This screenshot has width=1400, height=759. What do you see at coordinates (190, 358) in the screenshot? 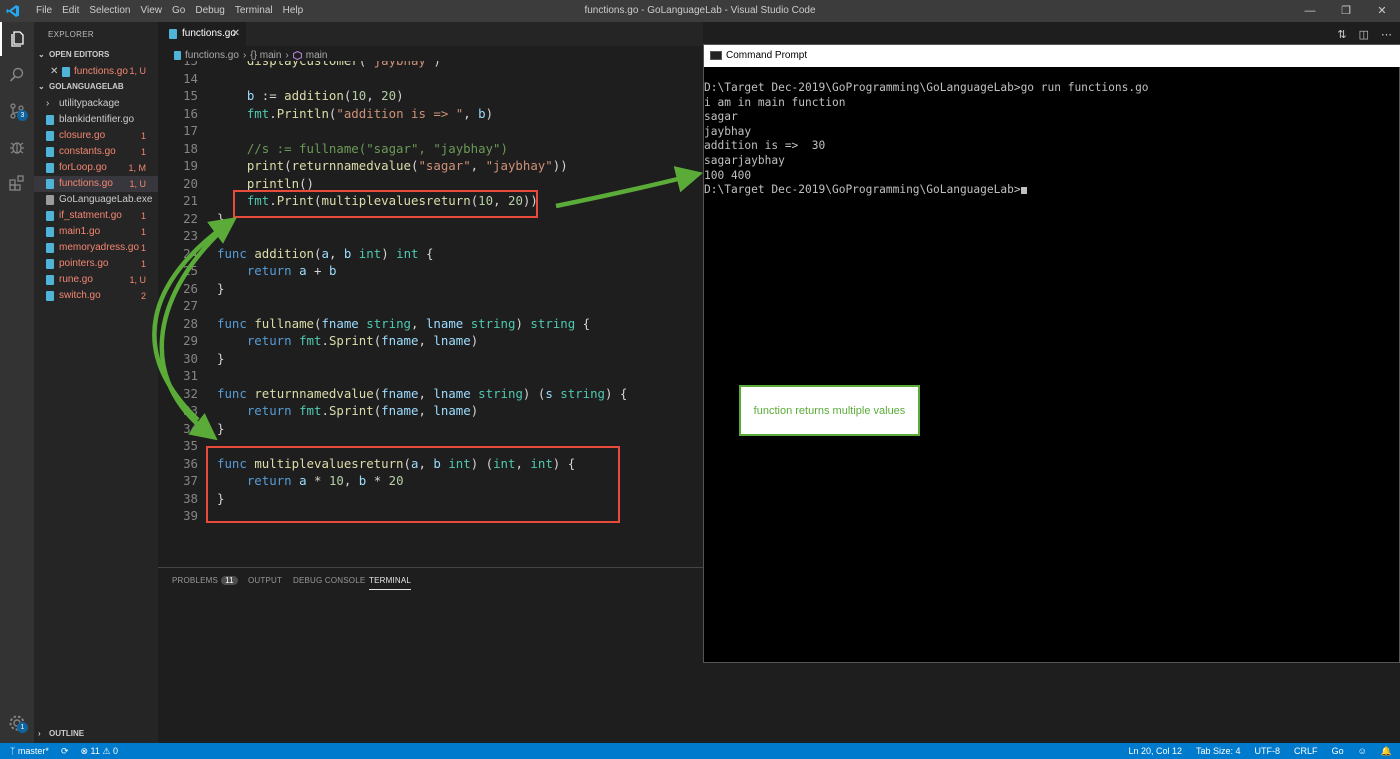
I see `line-number: 30` at bounding box center [190, 358].